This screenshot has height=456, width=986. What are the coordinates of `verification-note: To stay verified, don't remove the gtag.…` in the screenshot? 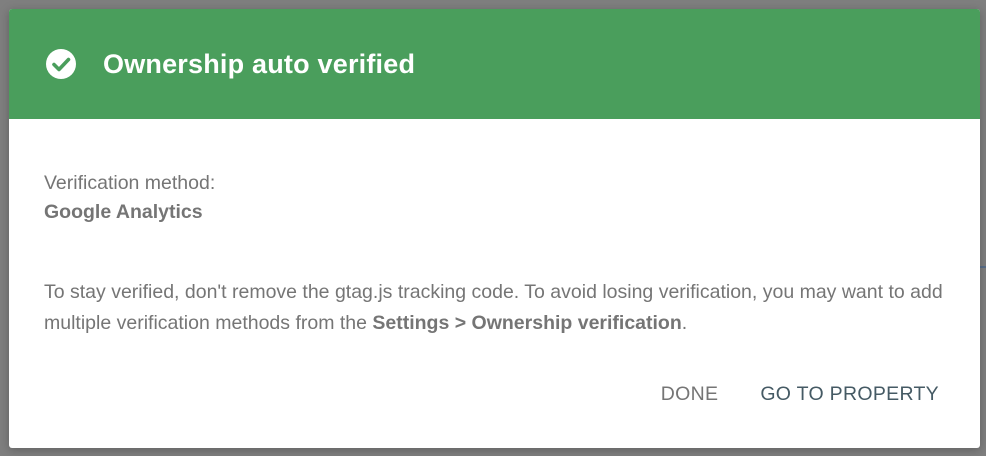 It's located at (494, 308).